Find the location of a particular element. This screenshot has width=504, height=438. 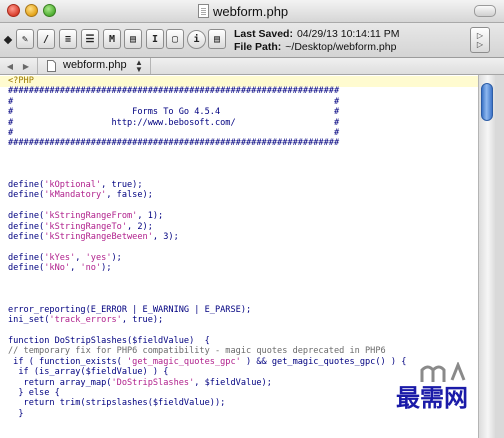

code-line: define('kMandatory', false); is located at coordinates (80, 195).